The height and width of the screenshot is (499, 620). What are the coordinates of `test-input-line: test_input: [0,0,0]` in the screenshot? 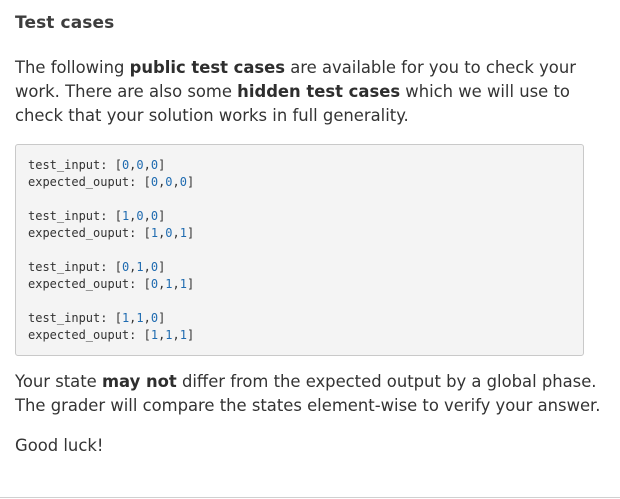 It's located at (299, 165).